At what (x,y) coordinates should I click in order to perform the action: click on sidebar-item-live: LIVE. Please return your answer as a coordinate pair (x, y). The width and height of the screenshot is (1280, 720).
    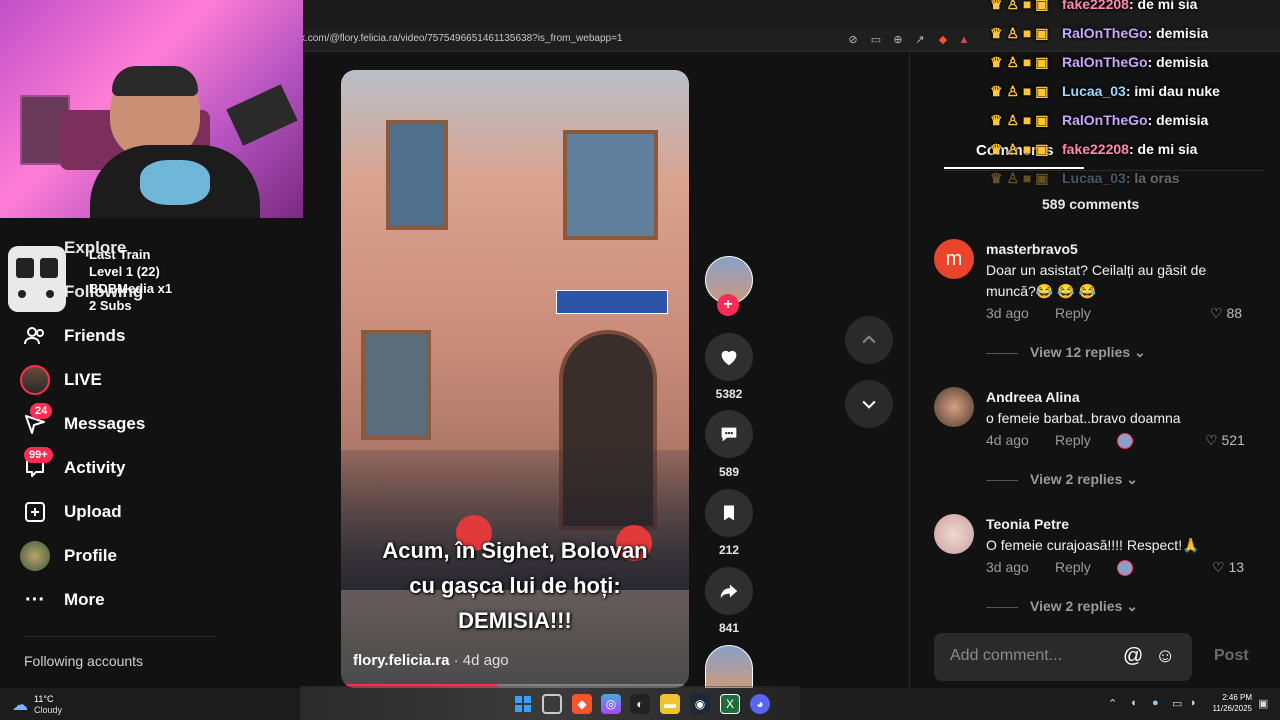
    Looking at the image, I should click on (61, 380).